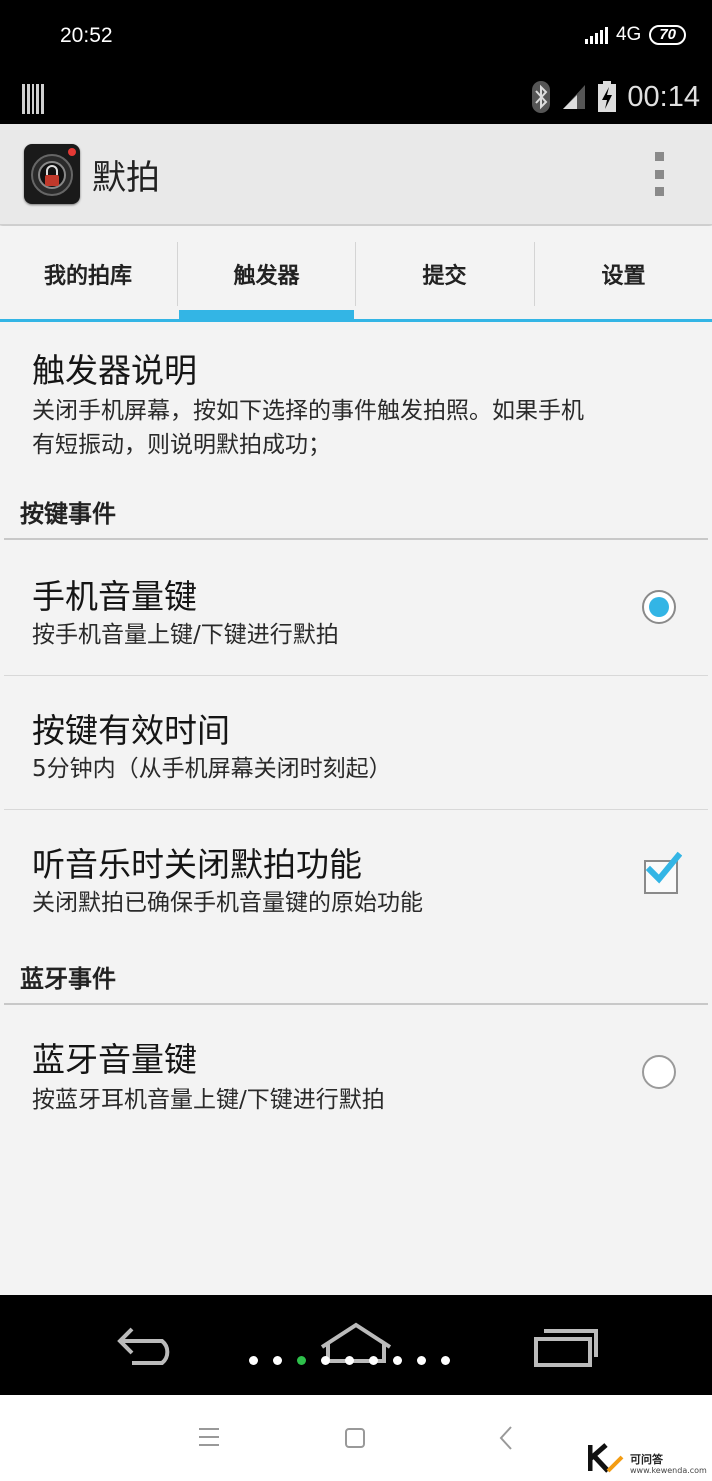 This screenshot has height=1481, width=712. Describe the element at coordinates (208, 1100) in the screenshot. I see `pref-summary: 按蓝牙耳机音量上键/下键进行默拍` at that location.